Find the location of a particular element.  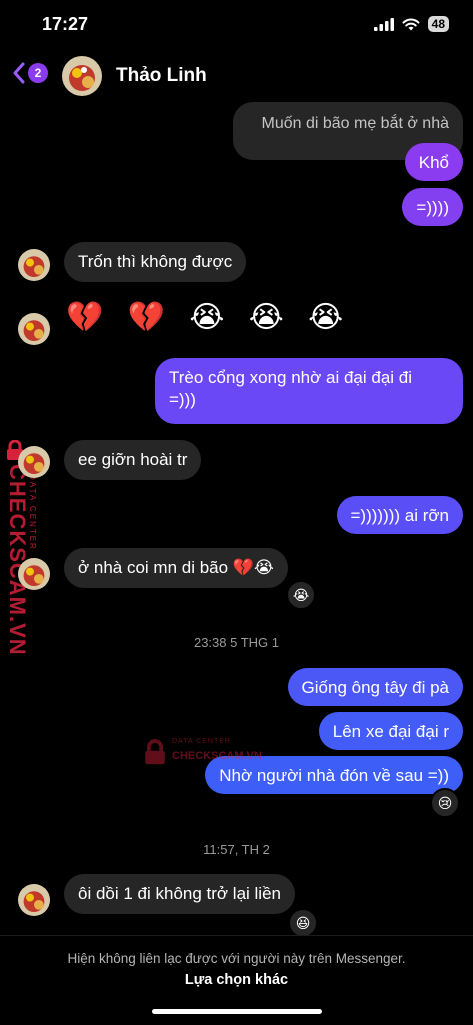

message-outgoing: Khổ is located at coordinates (433, 162).